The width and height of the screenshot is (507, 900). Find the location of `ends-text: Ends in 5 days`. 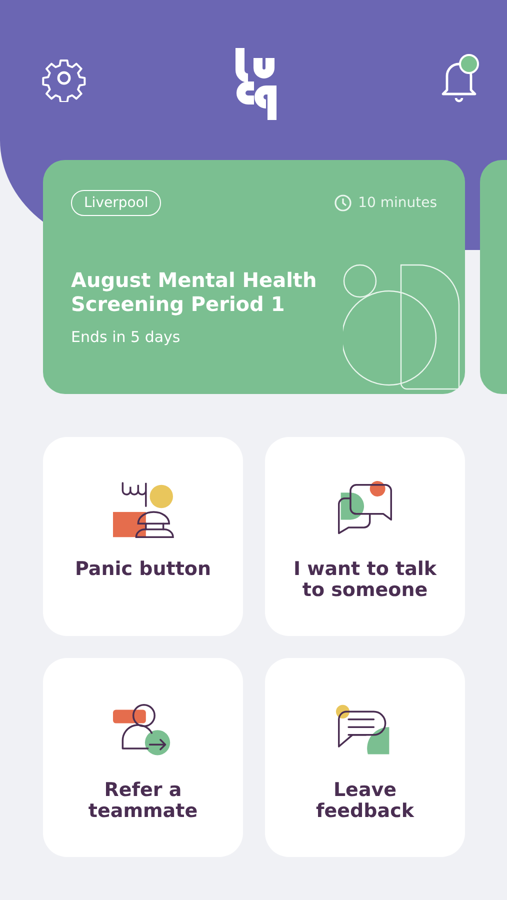

ends-text: Ends in 5 days is located at coordinates (126, 337).